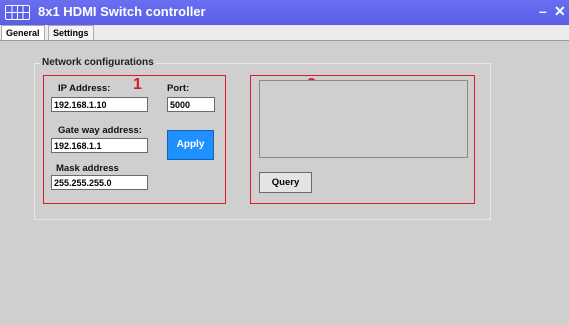 The image size is (569, 325). I want to click on tab-bar: General Settings, so click(284, 33).